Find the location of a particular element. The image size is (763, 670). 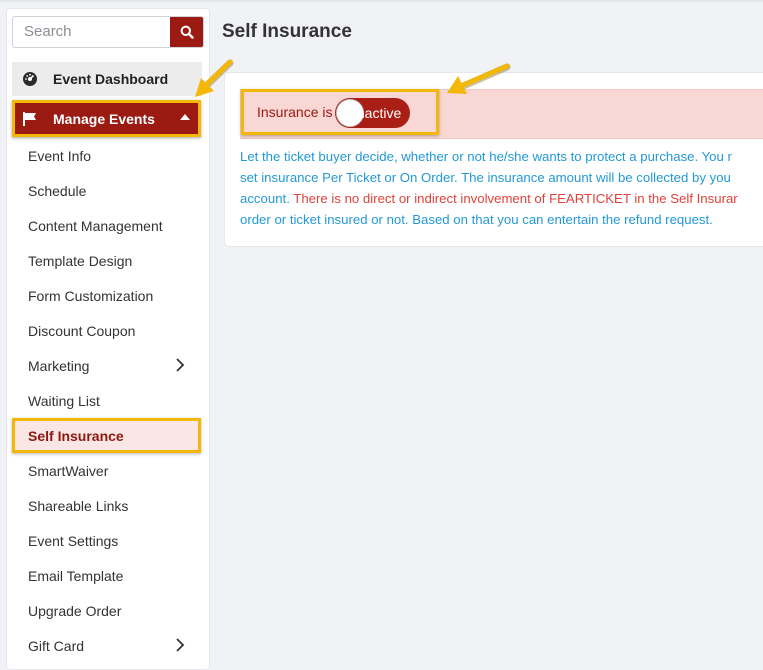

search-box is located at coordinates (108, 32).